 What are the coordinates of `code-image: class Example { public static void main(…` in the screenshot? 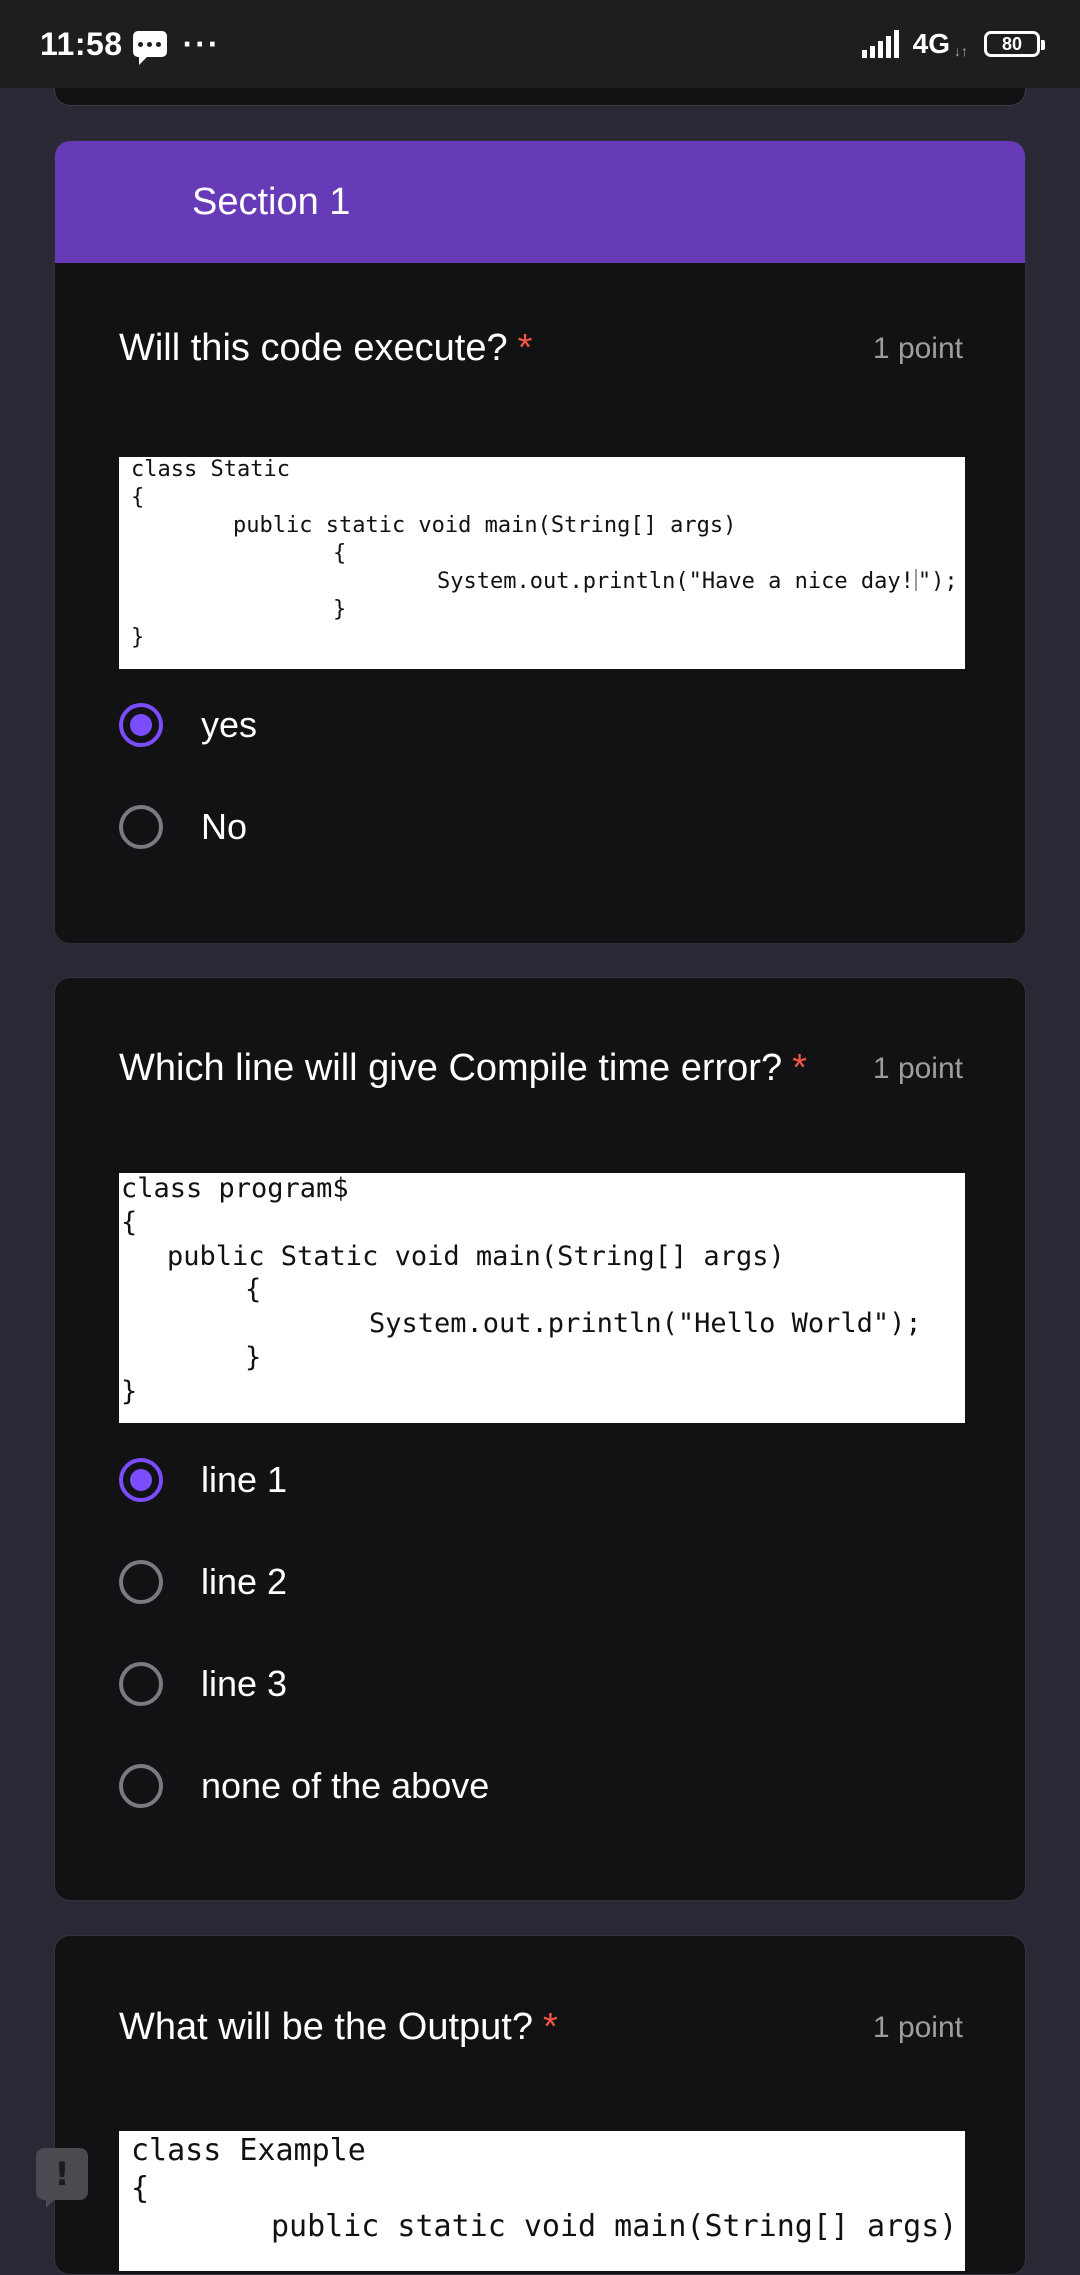 It's located at (542, 2201).